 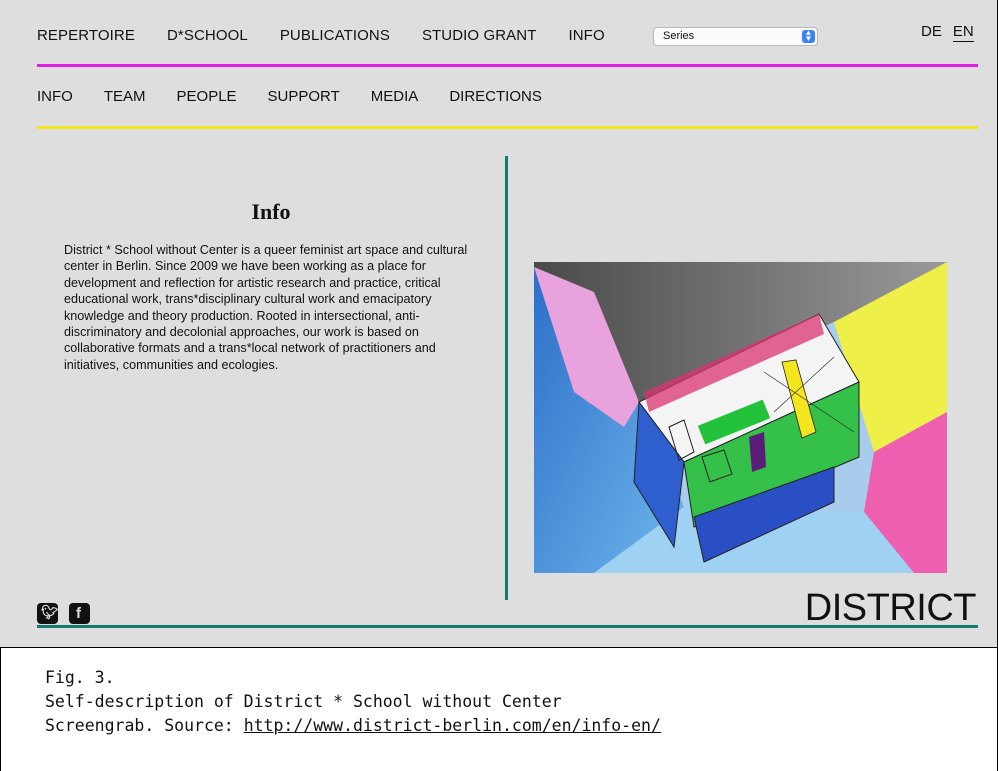 What do you see at coordinates (586, 35) in the screenshot?
I see `nav-info: INFO` at bounding box center [586, 35].